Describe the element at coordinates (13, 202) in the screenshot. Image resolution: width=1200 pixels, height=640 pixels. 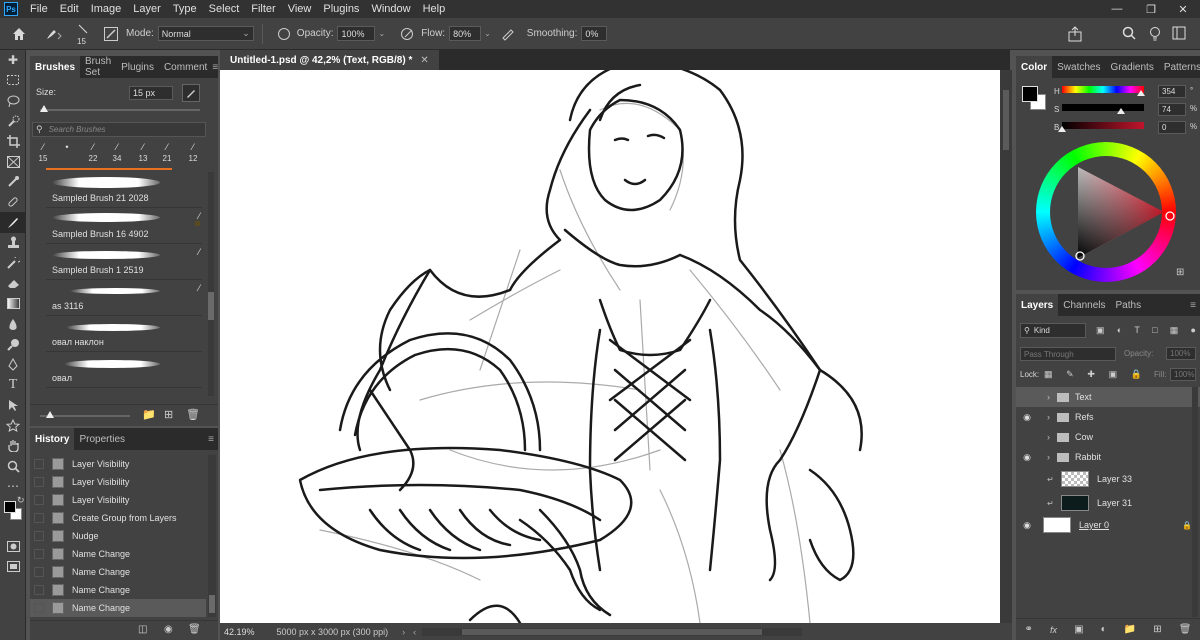
I see `healing-brush-tool-icon` at that location.